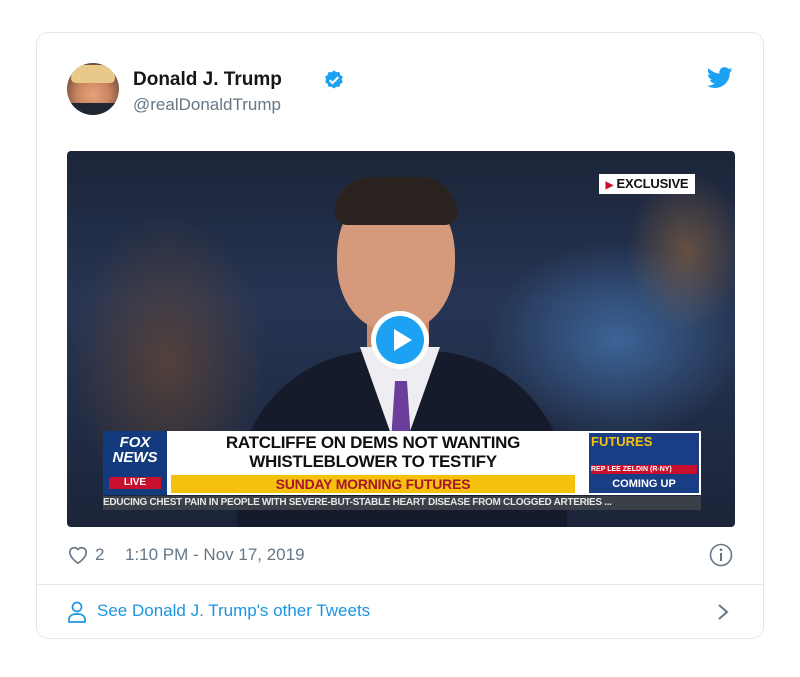  I want to click on studio-light-amber, so click(681, 251).